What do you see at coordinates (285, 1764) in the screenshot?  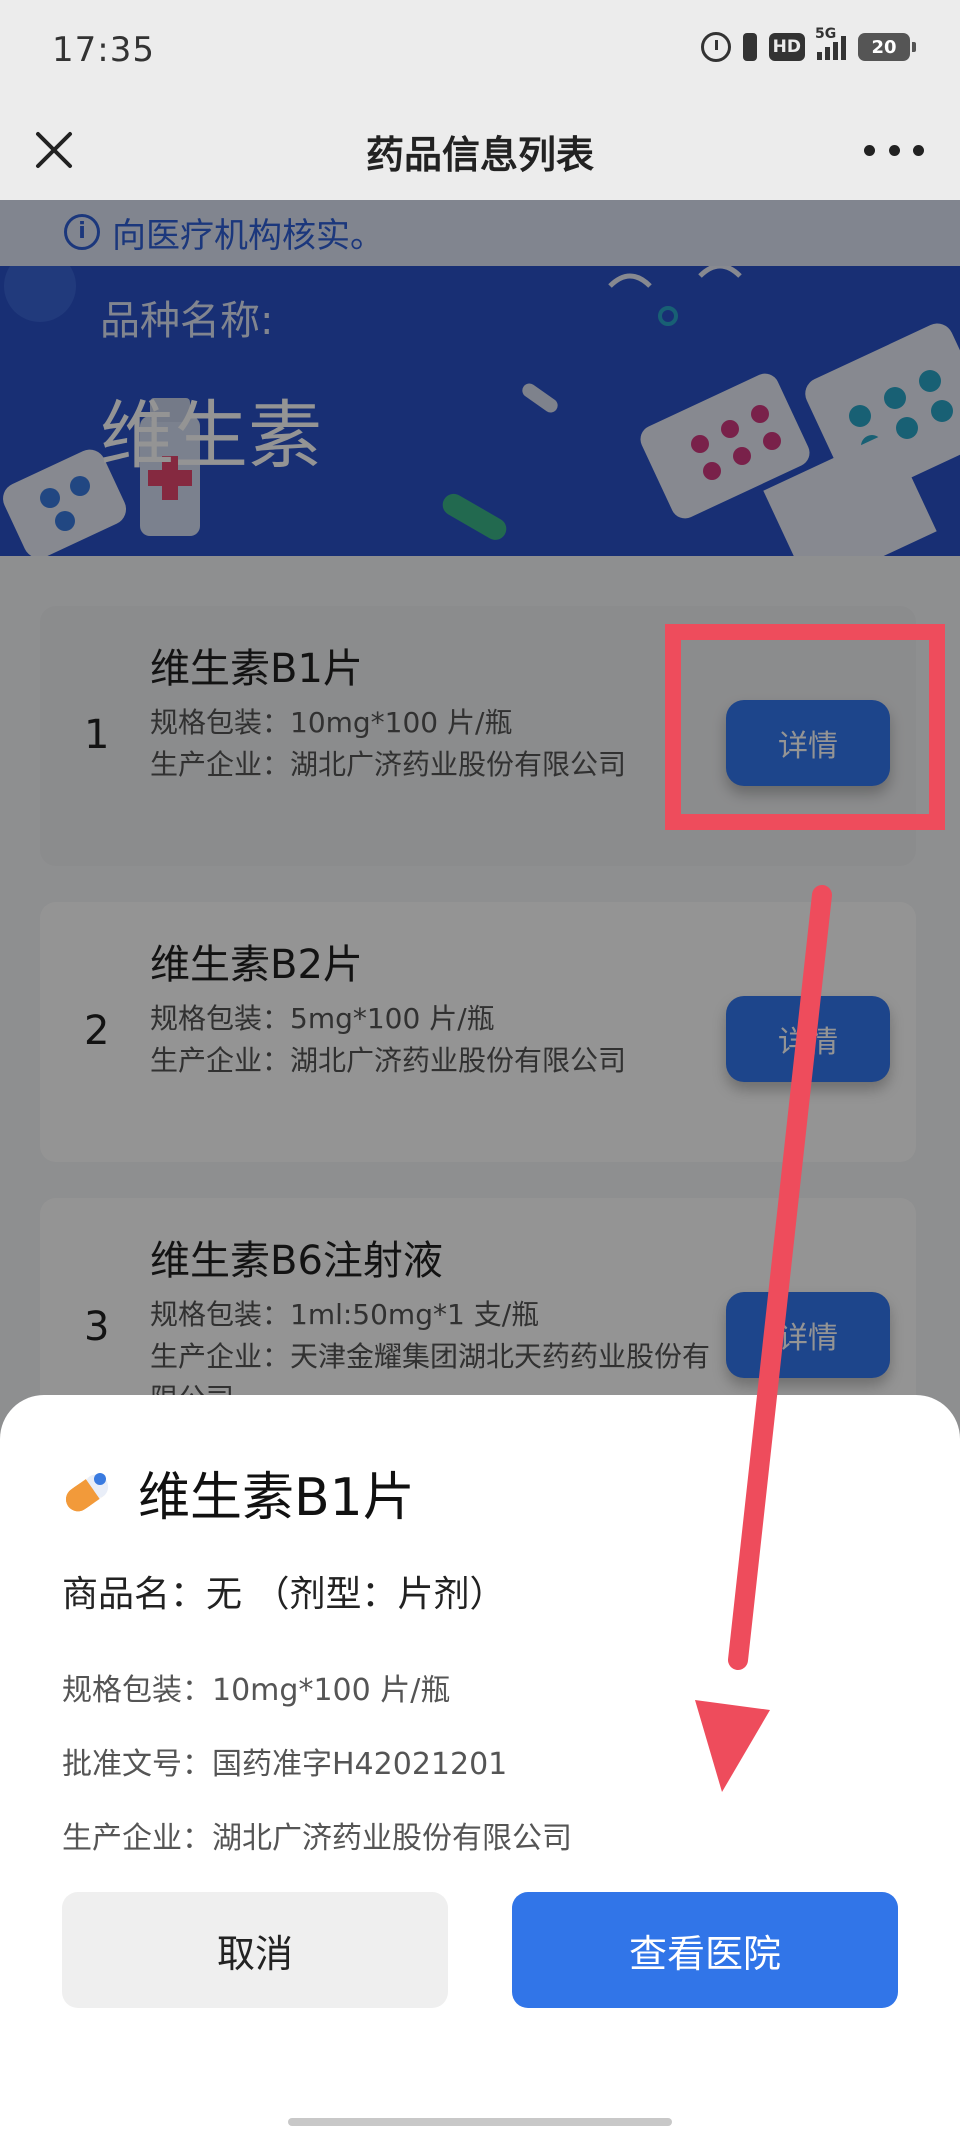 I see `approval-number-field: 批准文号：国药准字H42021201` at bounding box center [285, 1764].